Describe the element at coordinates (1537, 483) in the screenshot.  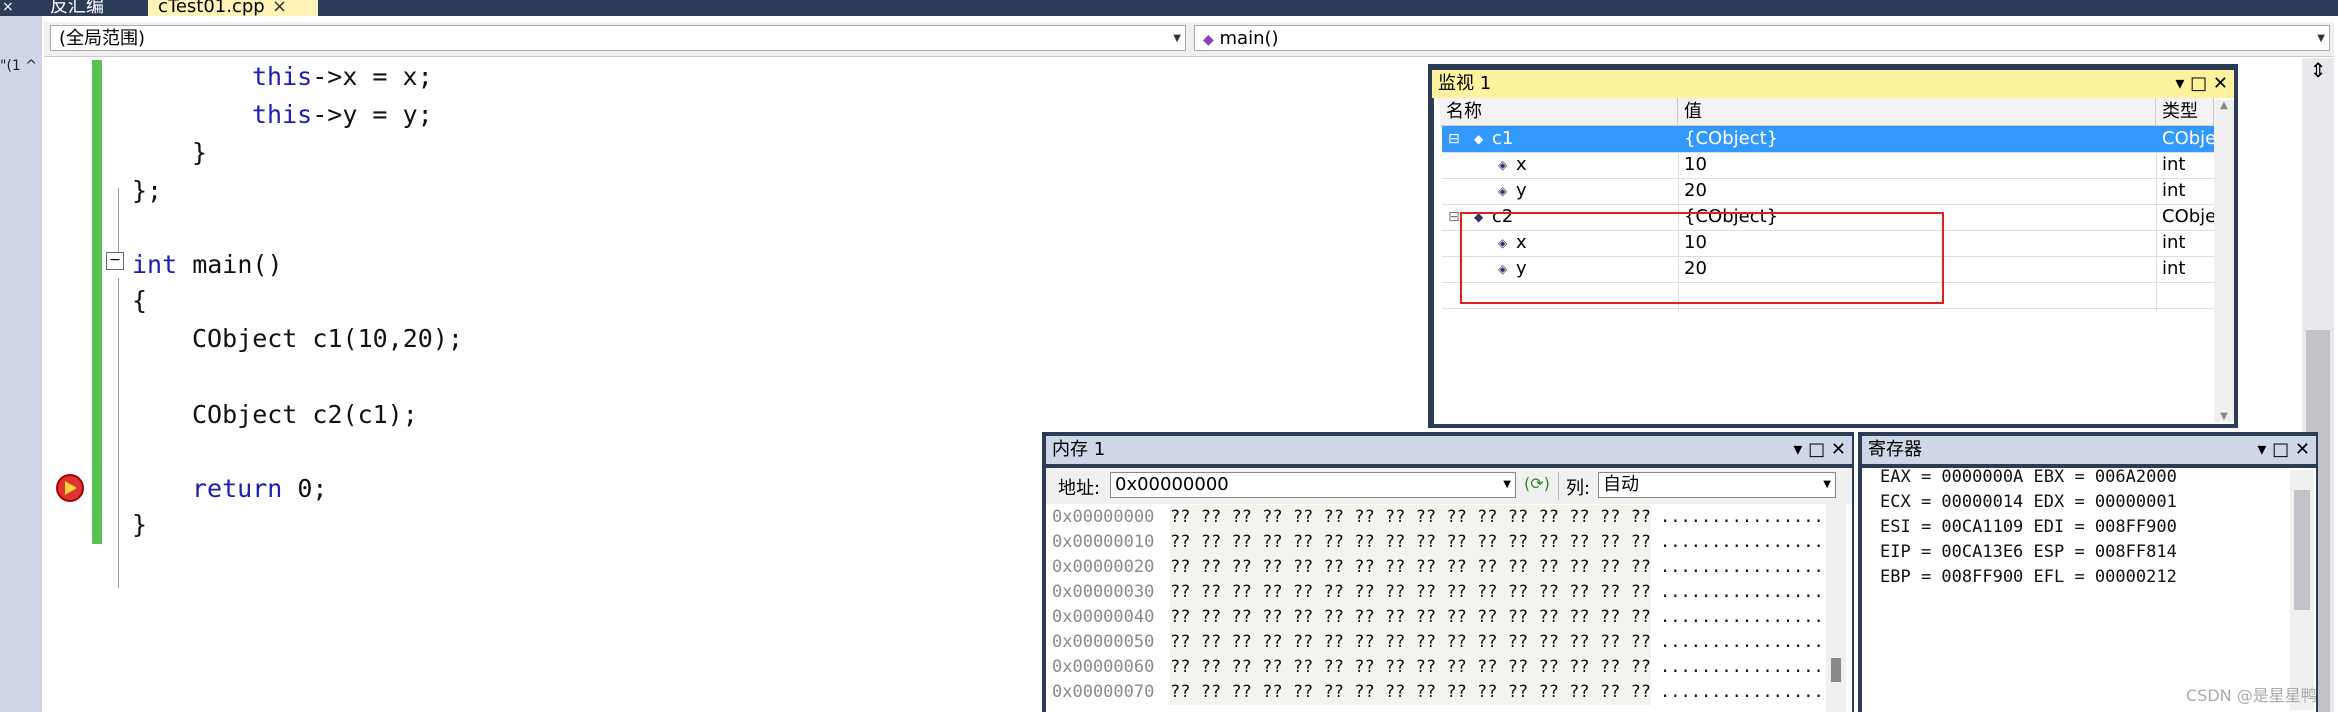
I see `refresh-icon: (⟳)` at that location.